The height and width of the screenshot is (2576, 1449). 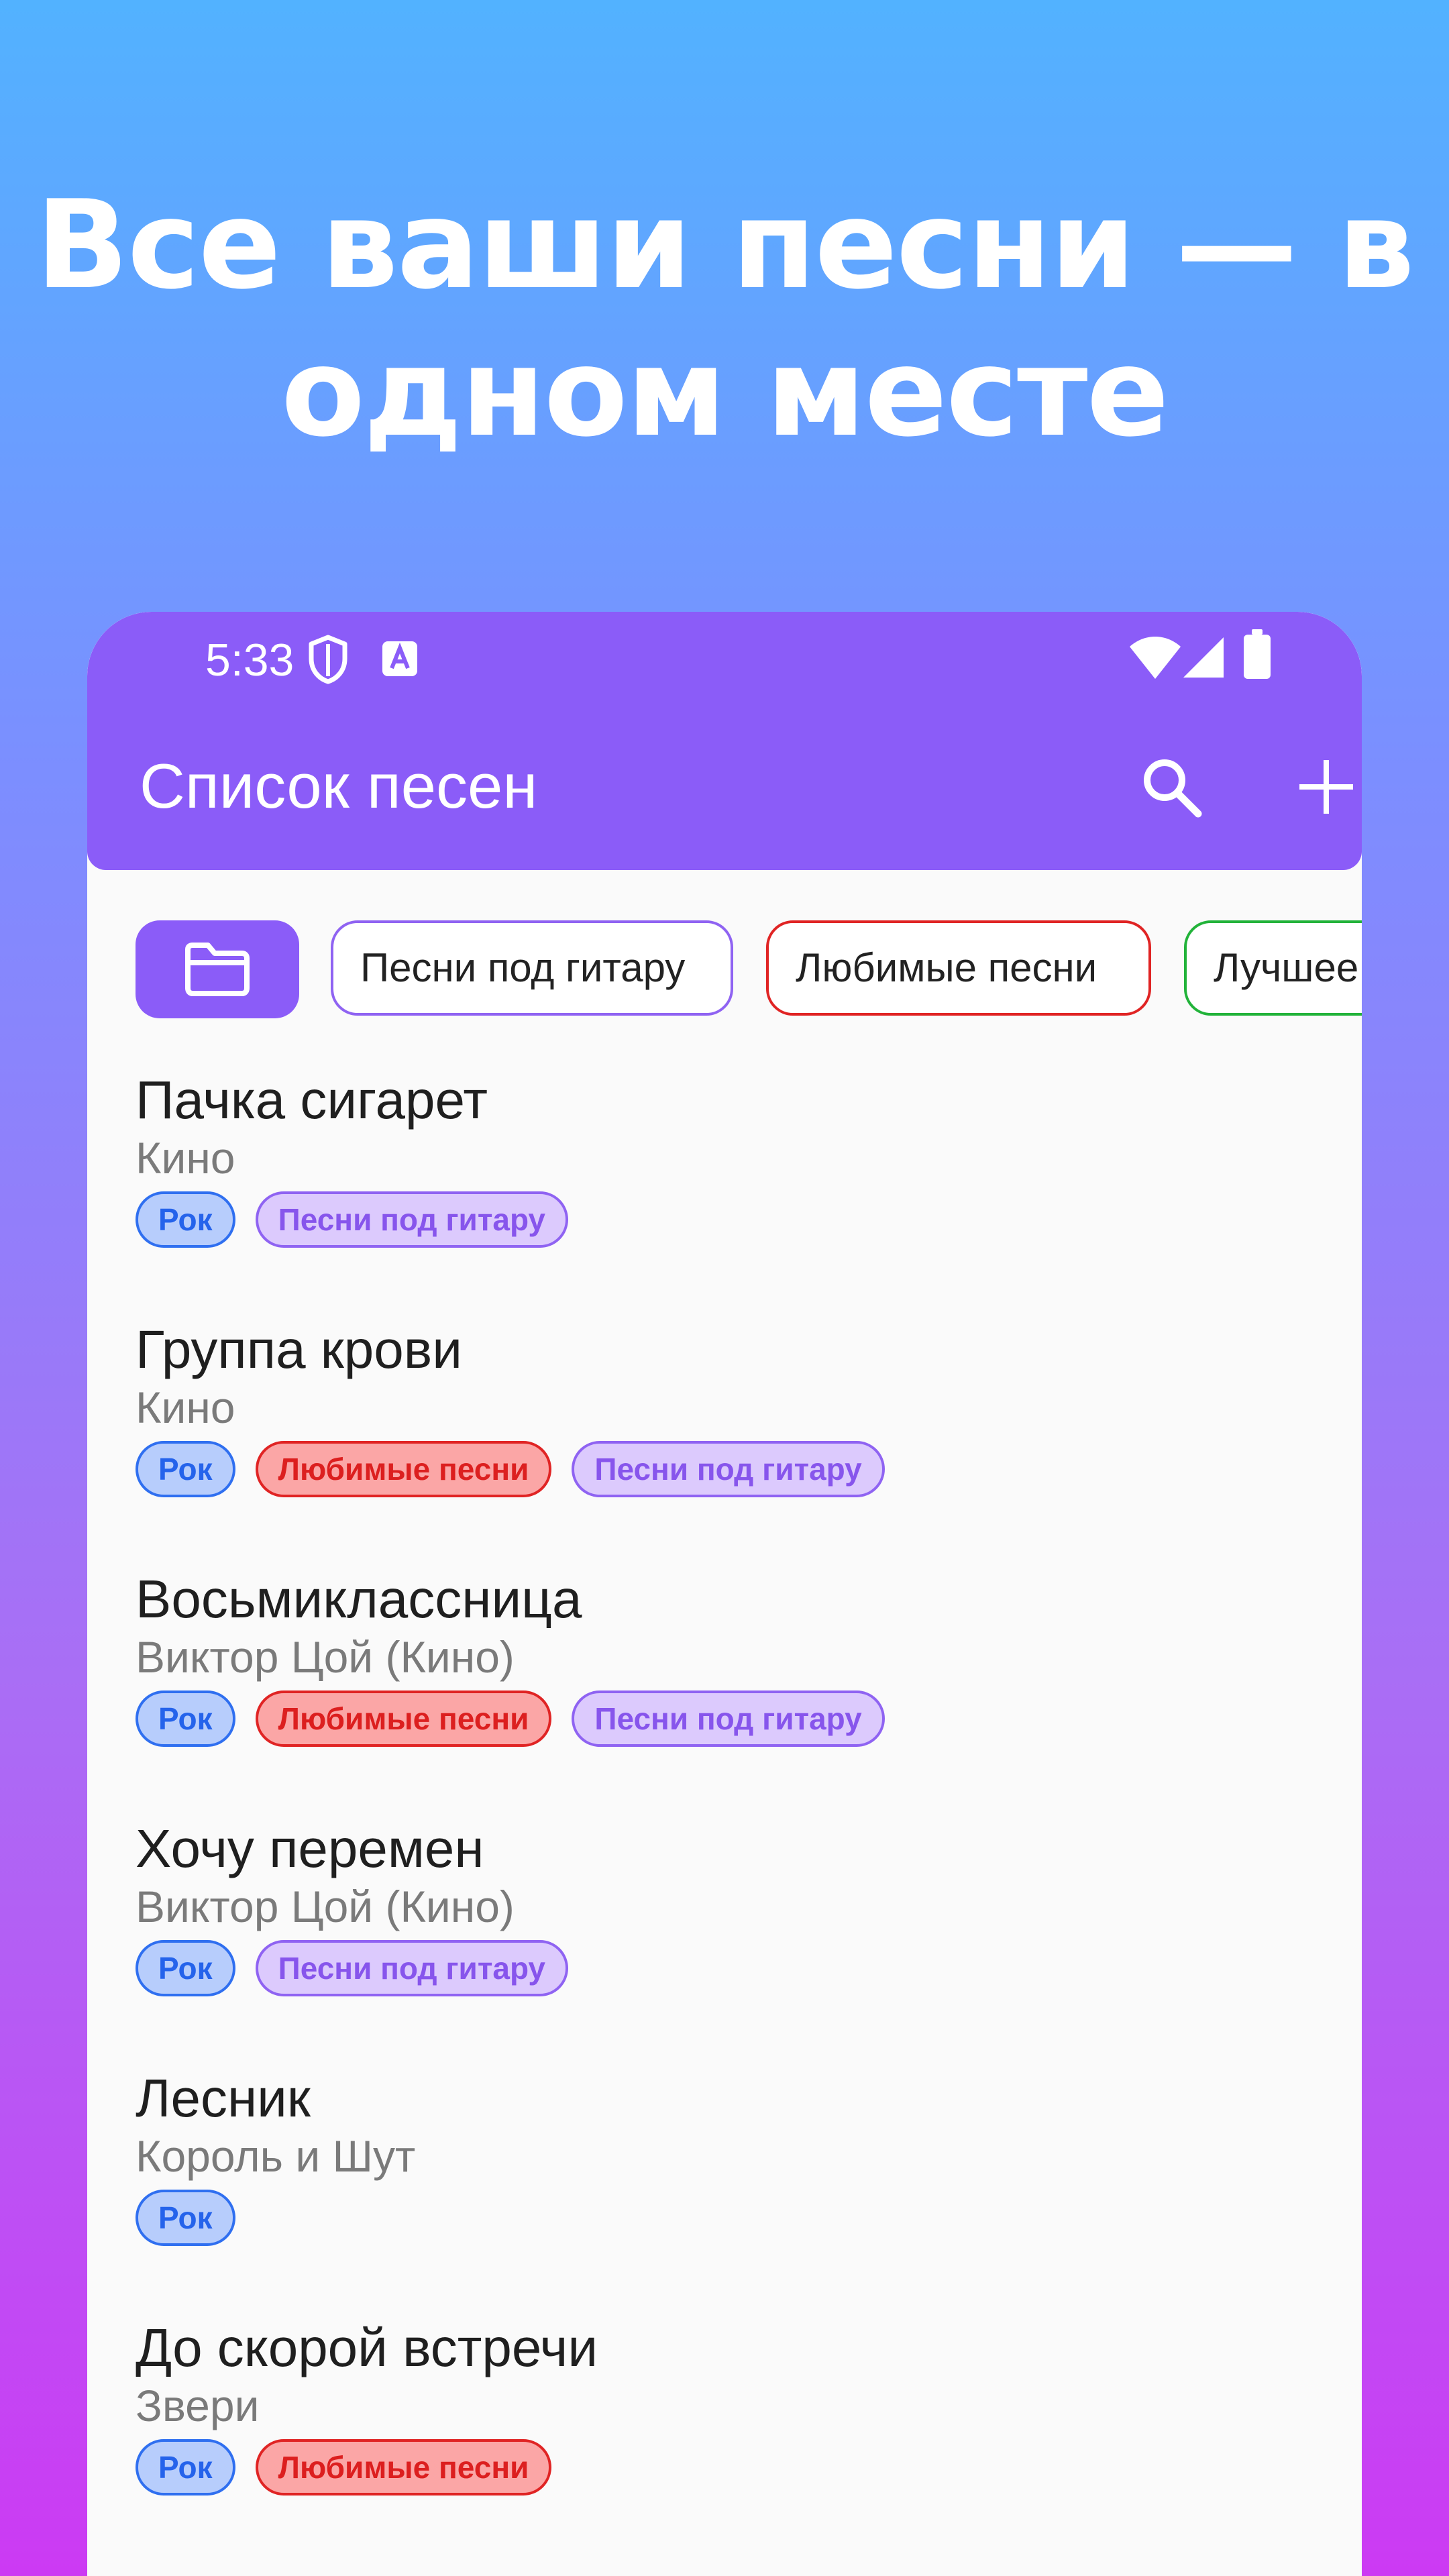 What do you see at coordinates (339, 786) in the screenshot?
I see `app-title: Список песен` at bounding box center [339, 786].